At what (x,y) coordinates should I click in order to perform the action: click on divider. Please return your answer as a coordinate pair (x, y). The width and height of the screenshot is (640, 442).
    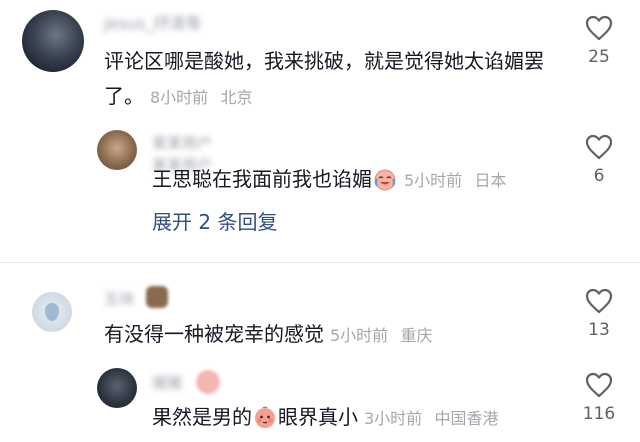
    Looking at the image, I should click on (320, 262).